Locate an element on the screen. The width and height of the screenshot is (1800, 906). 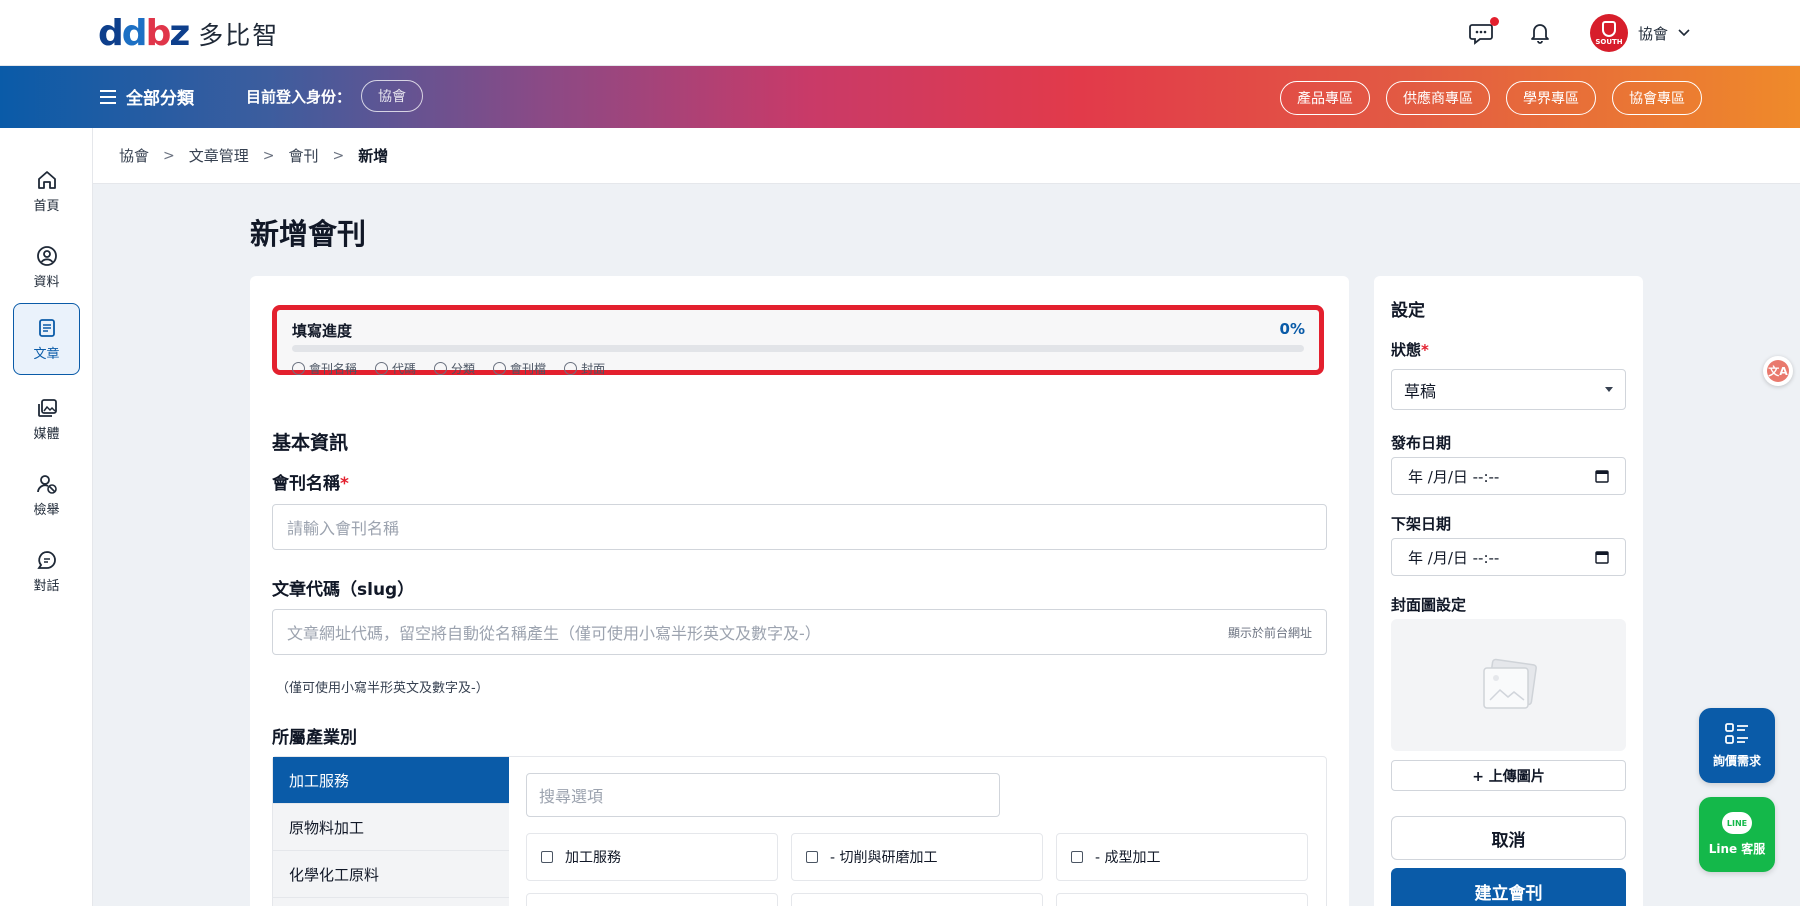
progress-step-file: 會刊檔 is located at coordinates (519, 368).